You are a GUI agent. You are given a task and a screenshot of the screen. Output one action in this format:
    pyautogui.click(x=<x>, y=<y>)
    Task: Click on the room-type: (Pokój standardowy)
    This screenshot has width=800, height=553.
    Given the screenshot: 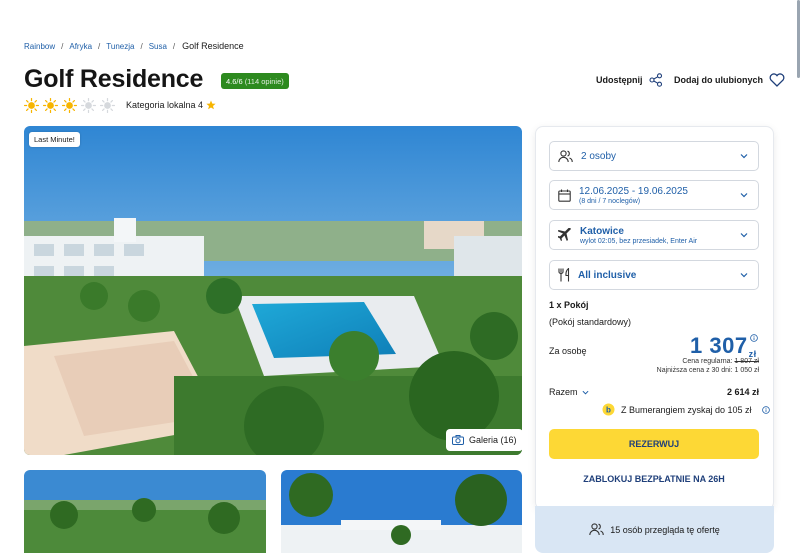 What is the action you would take?
    pyautogui.click(x=590, y=322)
    